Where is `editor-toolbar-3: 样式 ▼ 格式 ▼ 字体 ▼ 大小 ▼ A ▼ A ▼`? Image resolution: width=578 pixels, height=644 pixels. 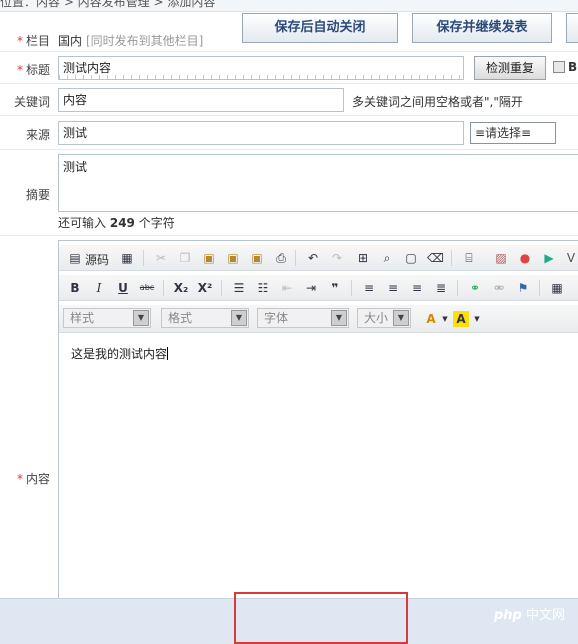 editor-toolbar-3: 样式 ▼ 格式 ▼ 字体 ▼ 大小 ▼ A ▼ A ▼ is located at coordinates (318, 319).